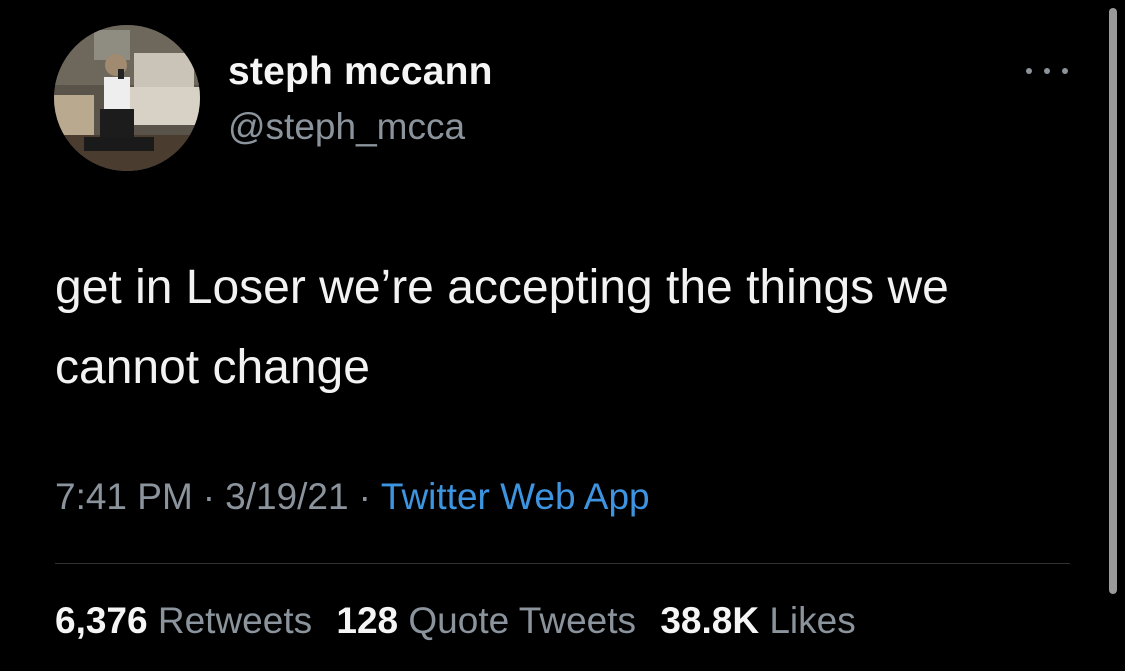 The image size is (1125, 671). What do you see at coordinates (124, 496) in the screenshot?
I see `tweet-time: 7:41 PM` at bounding box center [124, 496].